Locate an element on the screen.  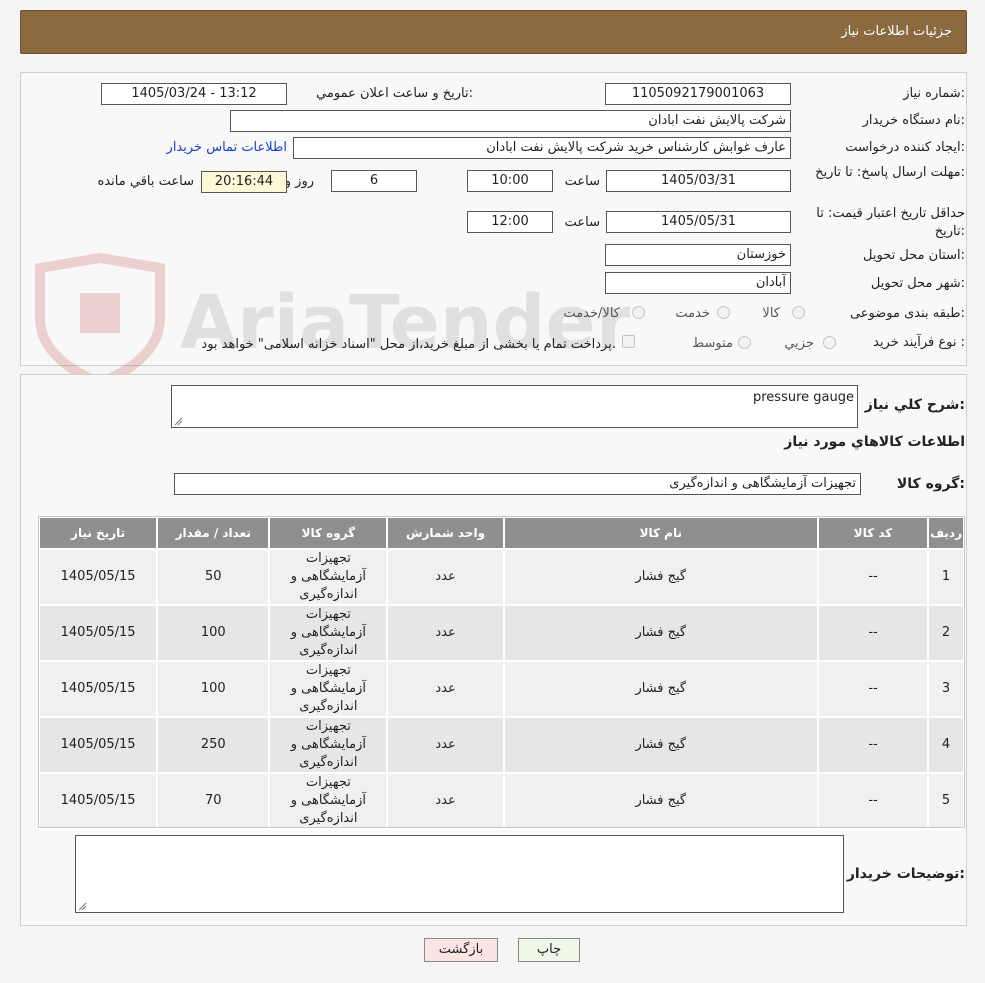
need-number-label: شماره نیاز: is located at coordinates (934, 93).